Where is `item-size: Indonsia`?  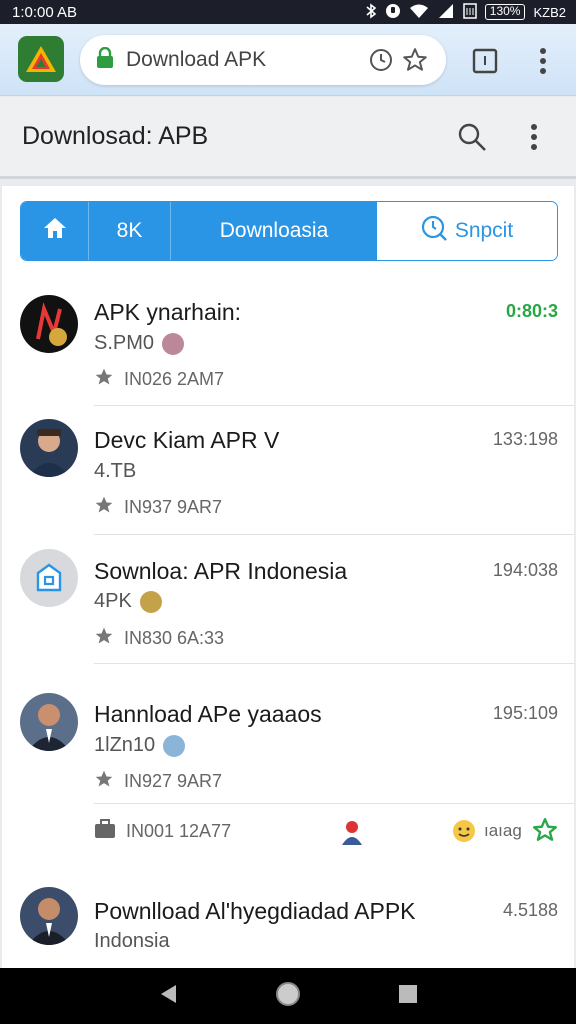
item-size: Indonsia is located at coordinates (132, 941).